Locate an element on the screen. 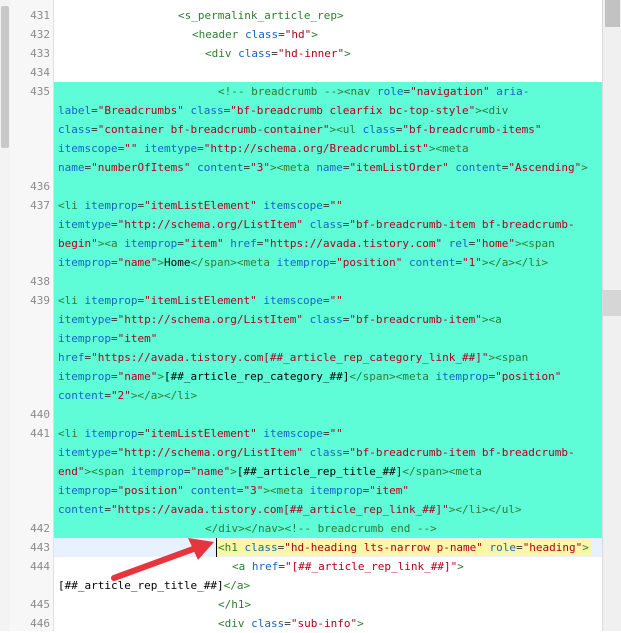 Image resolution: width=621 pixels, height=633 pixels. line-number: 435 is located at coordinates (40, 91).